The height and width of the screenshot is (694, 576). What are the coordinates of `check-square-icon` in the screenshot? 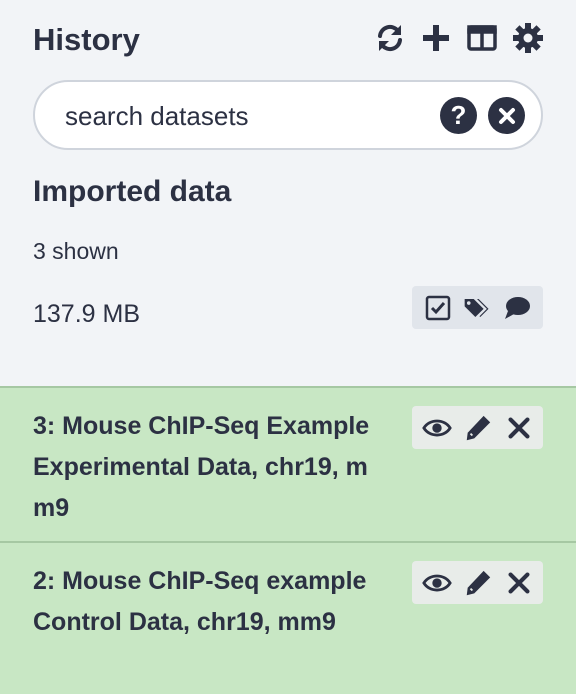 It's located at (438, 308).